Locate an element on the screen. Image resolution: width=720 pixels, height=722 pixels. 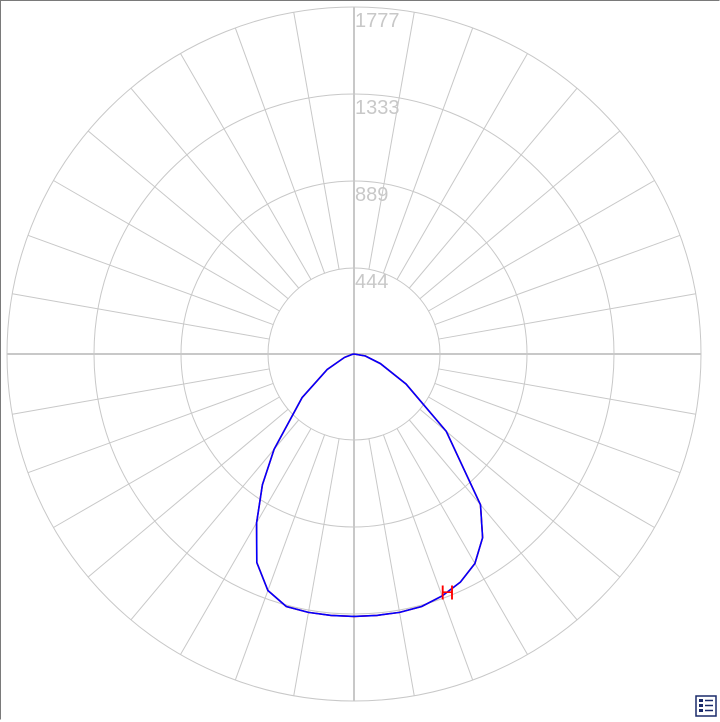
radial-tick-label: 1777 is located at coordinates (377, 21).